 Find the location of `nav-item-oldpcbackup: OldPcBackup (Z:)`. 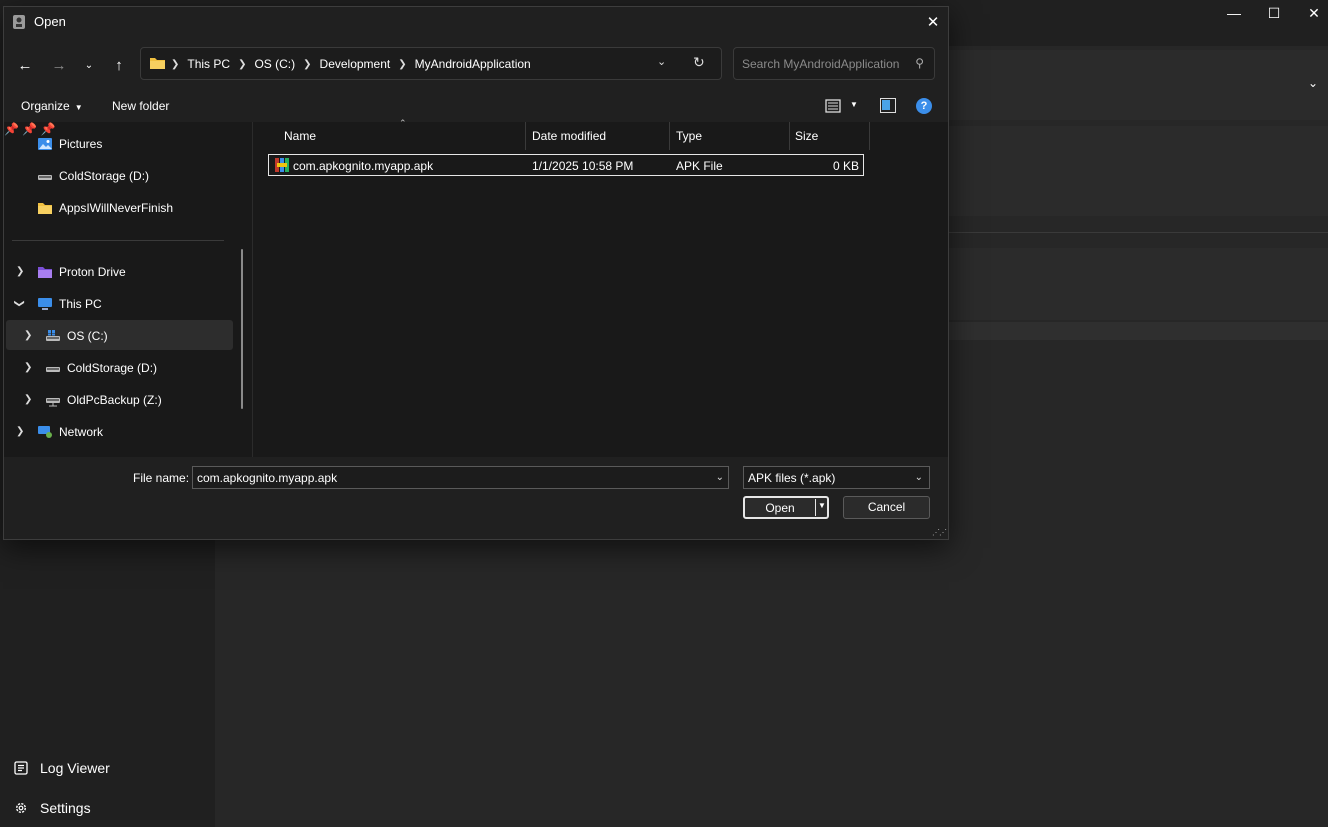

nav-item-oldpcbackup: OldPcBackup (Z:) is located at coordinates (103, 400).